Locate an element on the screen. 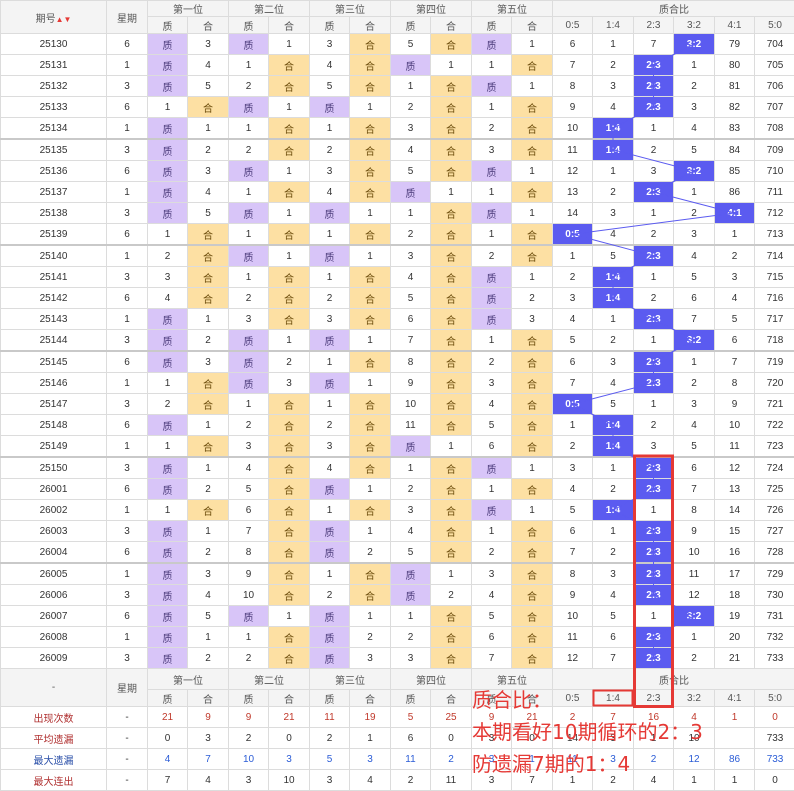 Image resolution: width=794 pixels, height=791 pixels. table-row: 251503质14合4合1合质1312:3612724 is located at coordinates (397, 468).